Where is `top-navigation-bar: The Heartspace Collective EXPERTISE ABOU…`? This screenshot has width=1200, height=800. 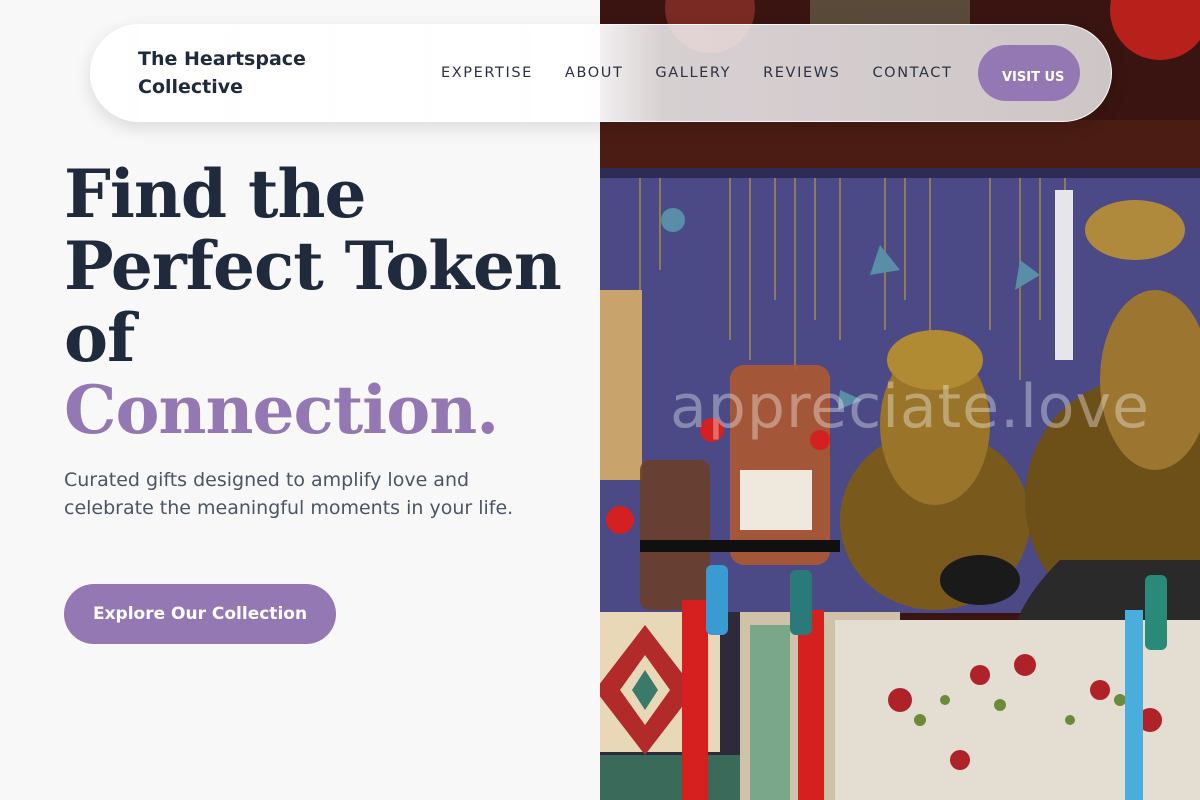
top-navigation-bar: The Heartspace Collective EXPERTISE ABOU… is located at coordinates (601, 73).